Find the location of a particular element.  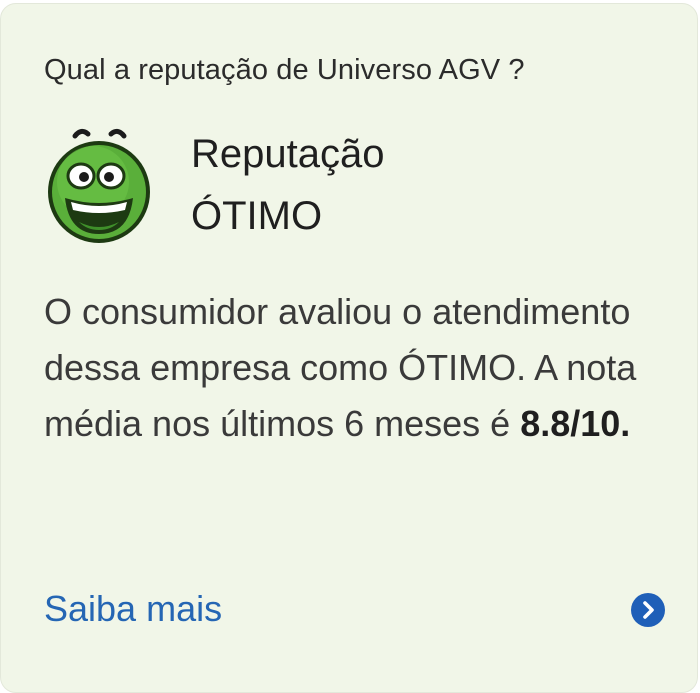

happy-face-icon is located at coordinates (99, 186).